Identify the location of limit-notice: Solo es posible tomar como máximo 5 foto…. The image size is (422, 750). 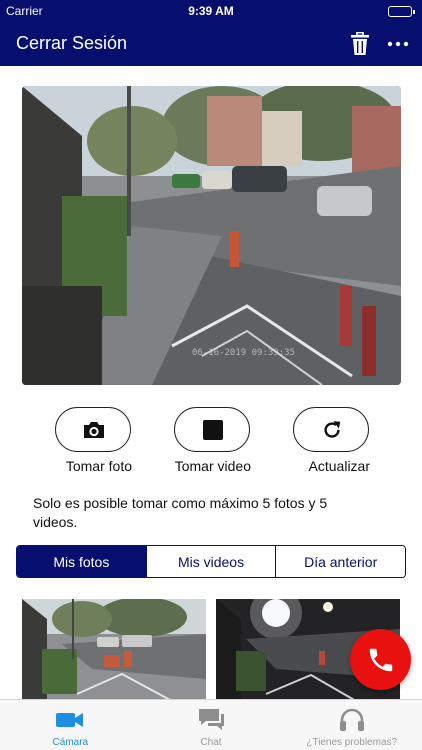
(180, 512).